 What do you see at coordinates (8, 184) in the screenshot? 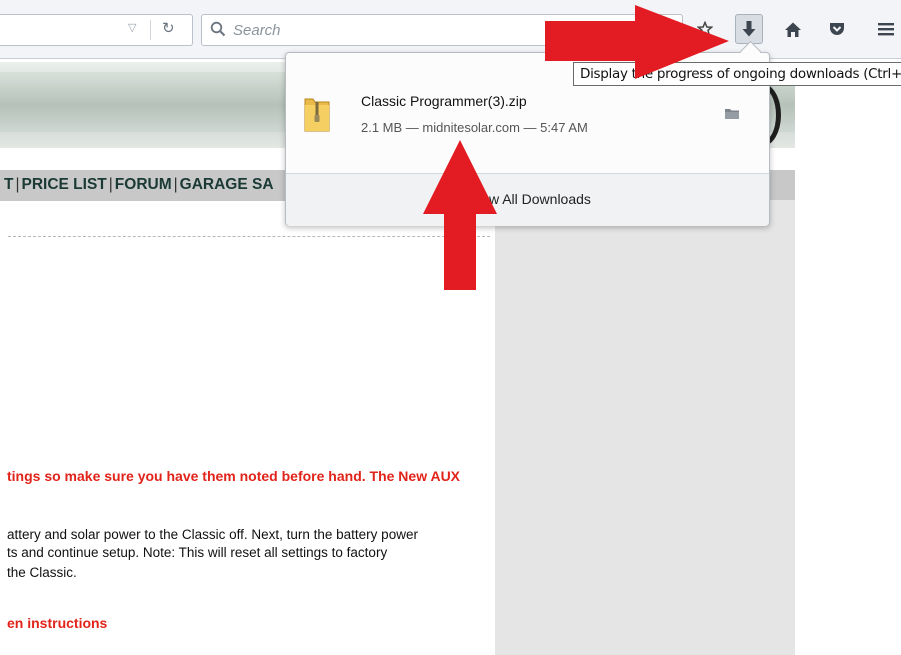
I see `nav-link-partial: T` at bounding box center [8, 184].